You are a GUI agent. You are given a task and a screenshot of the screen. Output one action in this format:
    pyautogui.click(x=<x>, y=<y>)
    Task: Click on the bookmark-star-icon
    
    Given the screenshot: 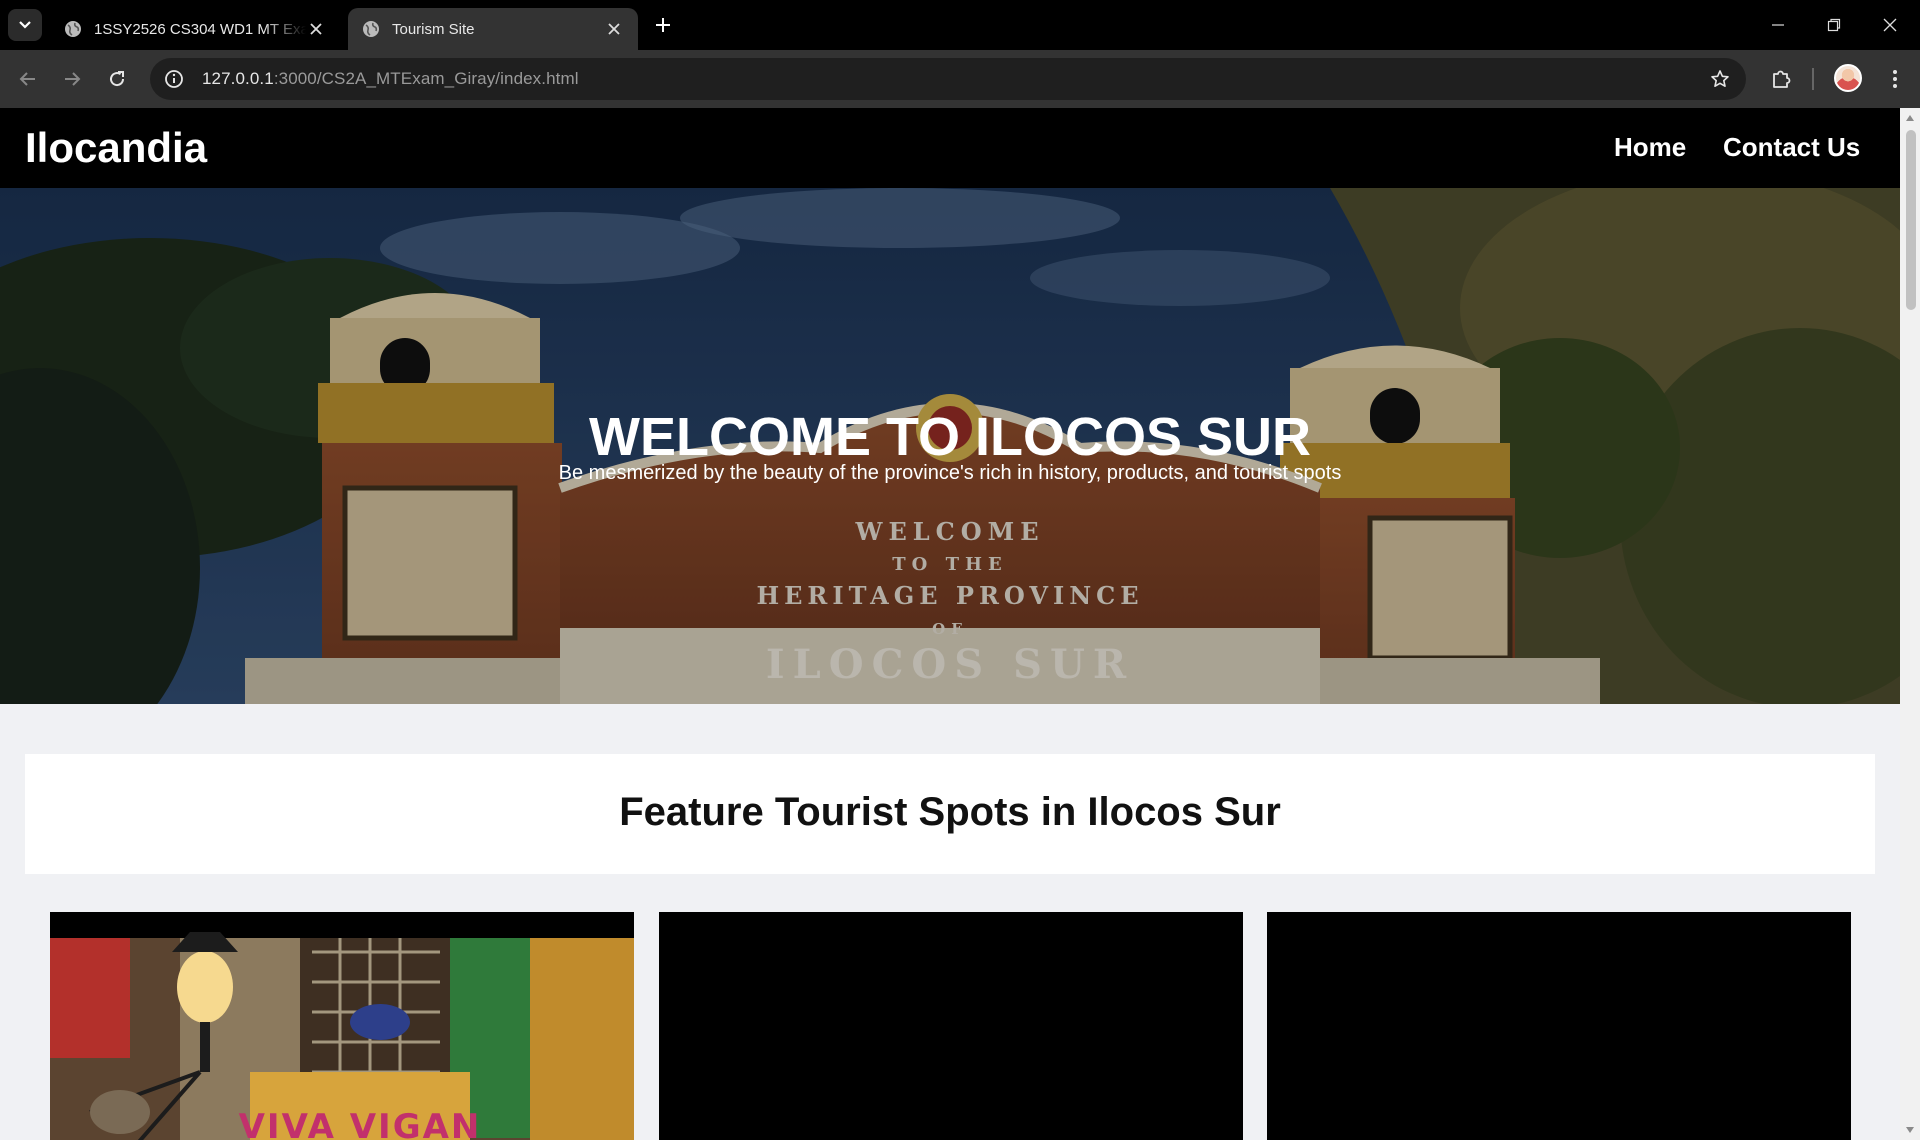 What is the action you would take?
    pyautogui.click(x=1720, y=79)
    